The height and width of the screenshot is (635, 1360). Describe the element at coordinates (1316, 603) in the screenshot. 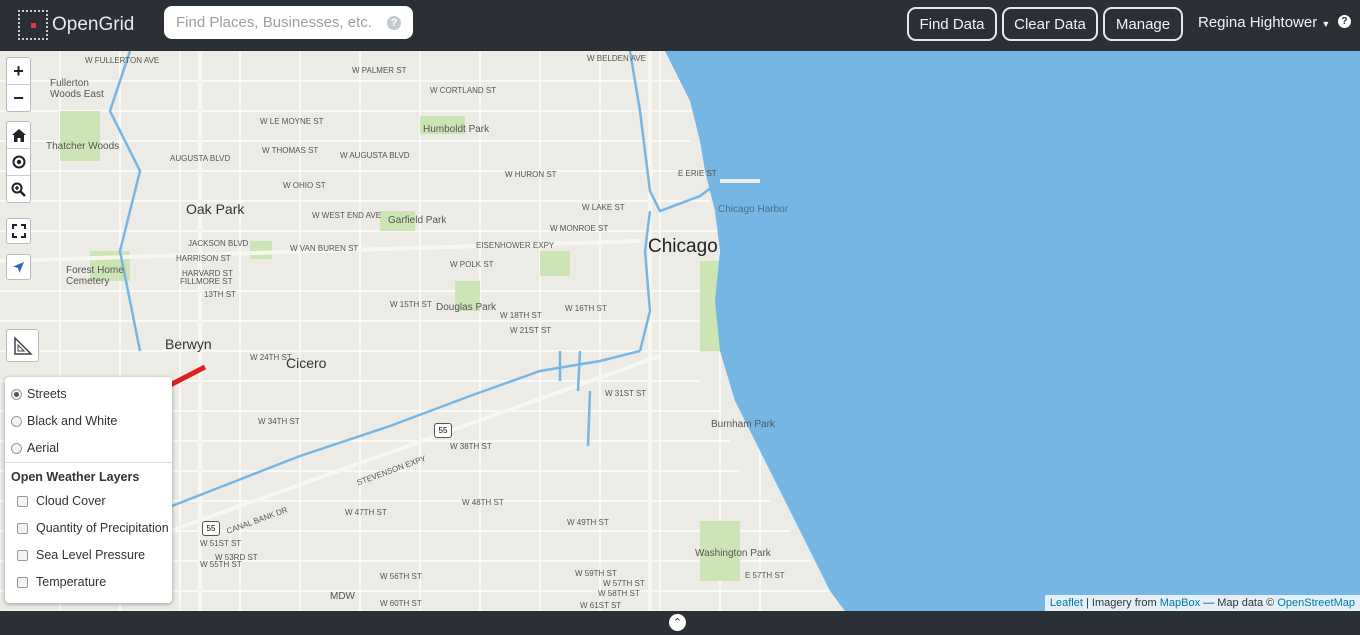

I see `openstreetmap-link: OpenStreetMap` at that location.